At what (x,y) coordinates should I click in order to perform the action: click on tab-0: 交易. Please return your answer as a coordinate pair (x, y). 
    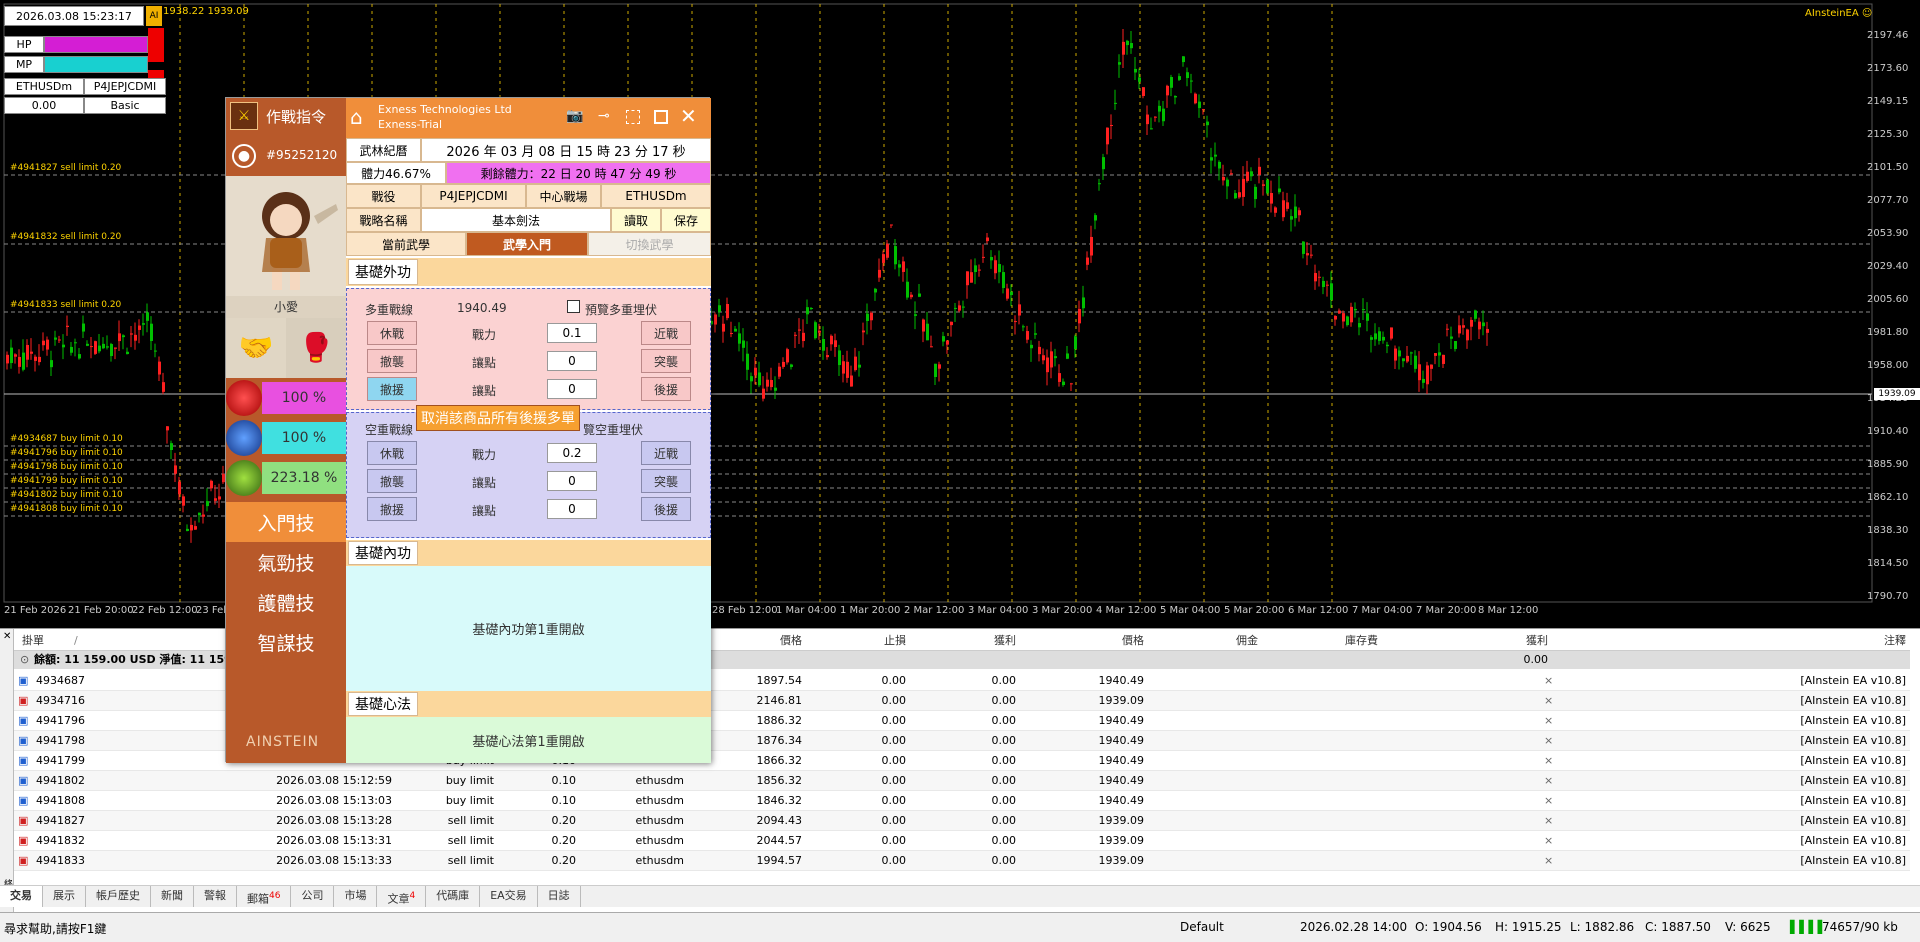
    Looking at the image, I should click on (21, 896).